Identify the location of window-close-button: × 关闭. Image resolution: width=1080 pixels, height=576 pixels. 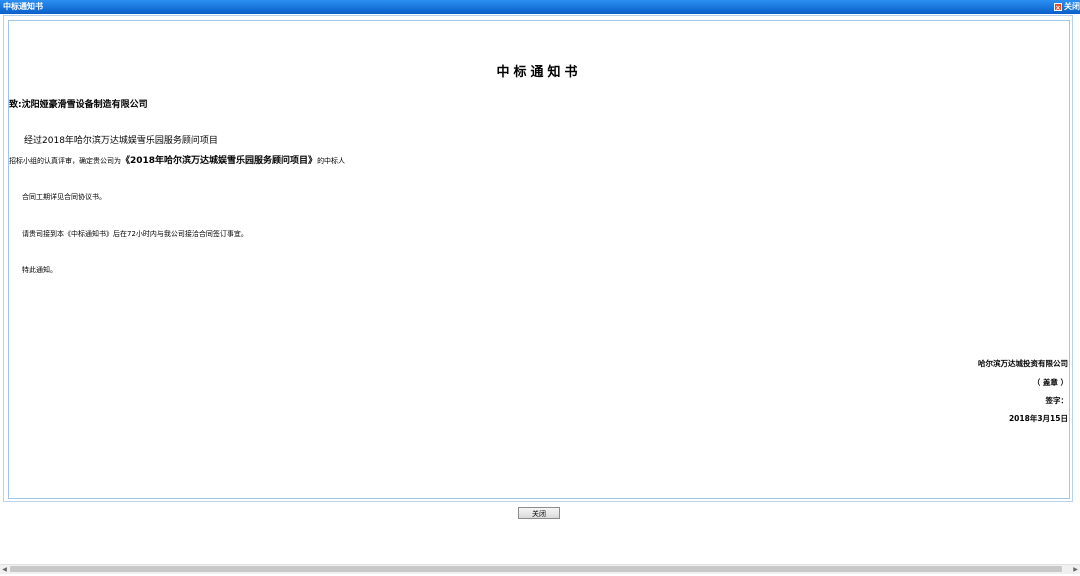
(1067, 7).